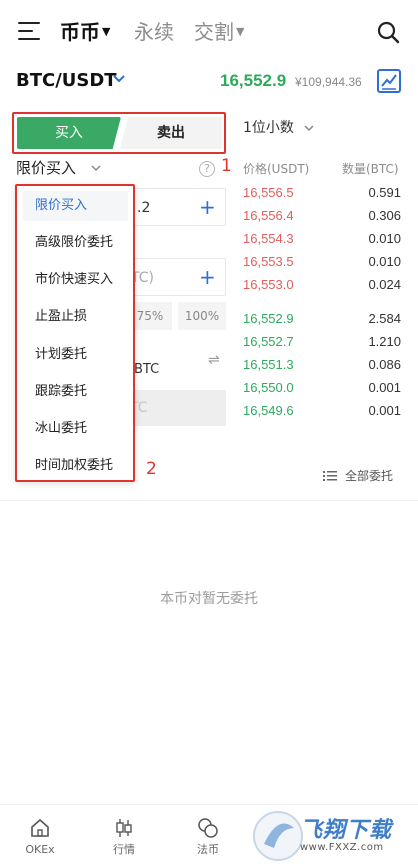  I want to click on empty-orders-text: 本币对暂无委托, so click(209, 599).